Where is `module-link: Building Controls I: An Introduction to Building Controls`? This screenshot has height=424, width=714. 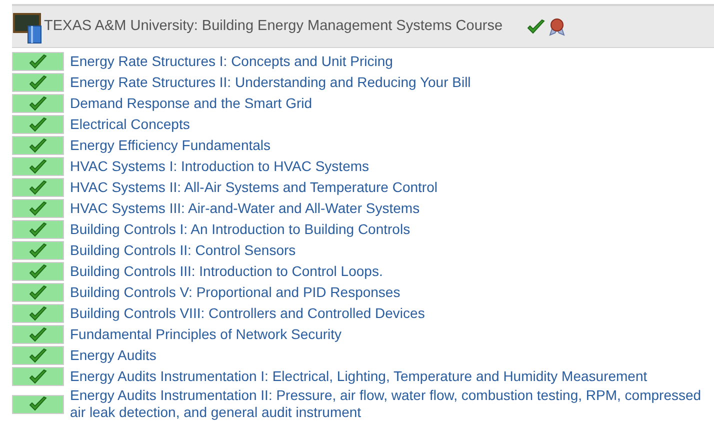
module-link: Building Controls I: An Introduction to Building Controls is located at coordinates (240, 229).